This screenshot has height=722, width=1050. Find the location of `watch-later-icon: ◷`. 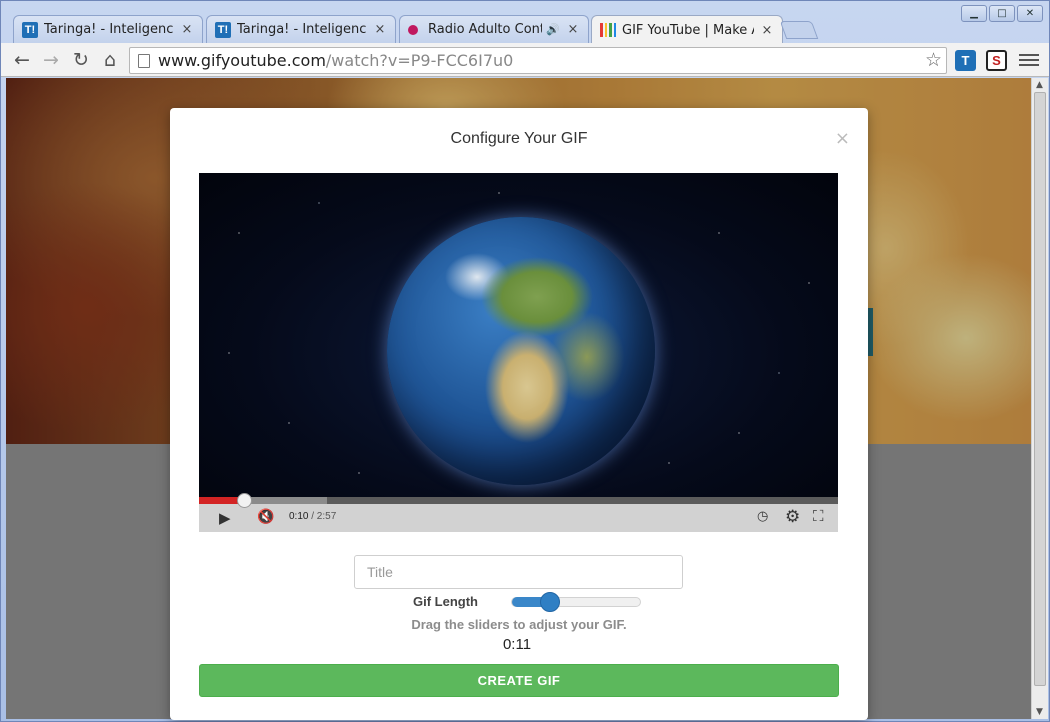

watch-later-icon: ◷ is located at coordinates (762, 516).